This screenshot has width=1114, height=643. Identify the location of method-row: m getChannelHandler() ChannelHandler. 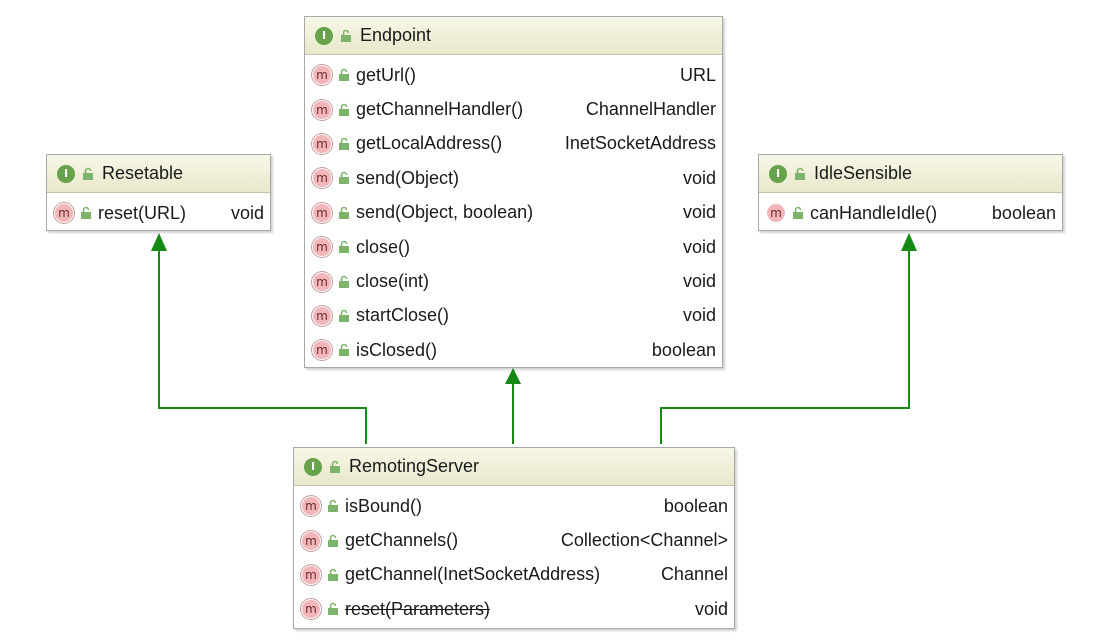
(513, 109).